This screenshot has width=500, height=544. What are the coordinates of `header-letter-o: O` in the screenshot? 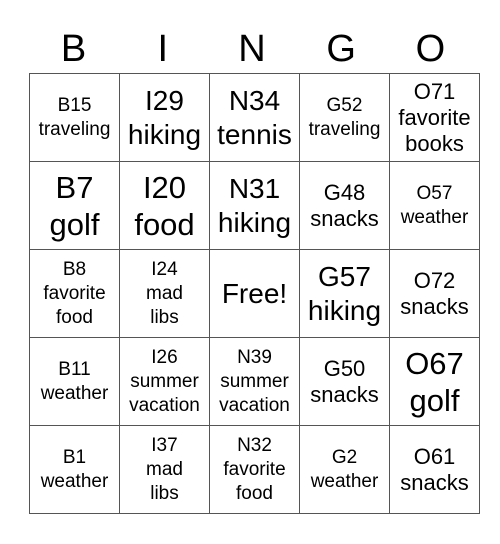 It's located at (430, 49).